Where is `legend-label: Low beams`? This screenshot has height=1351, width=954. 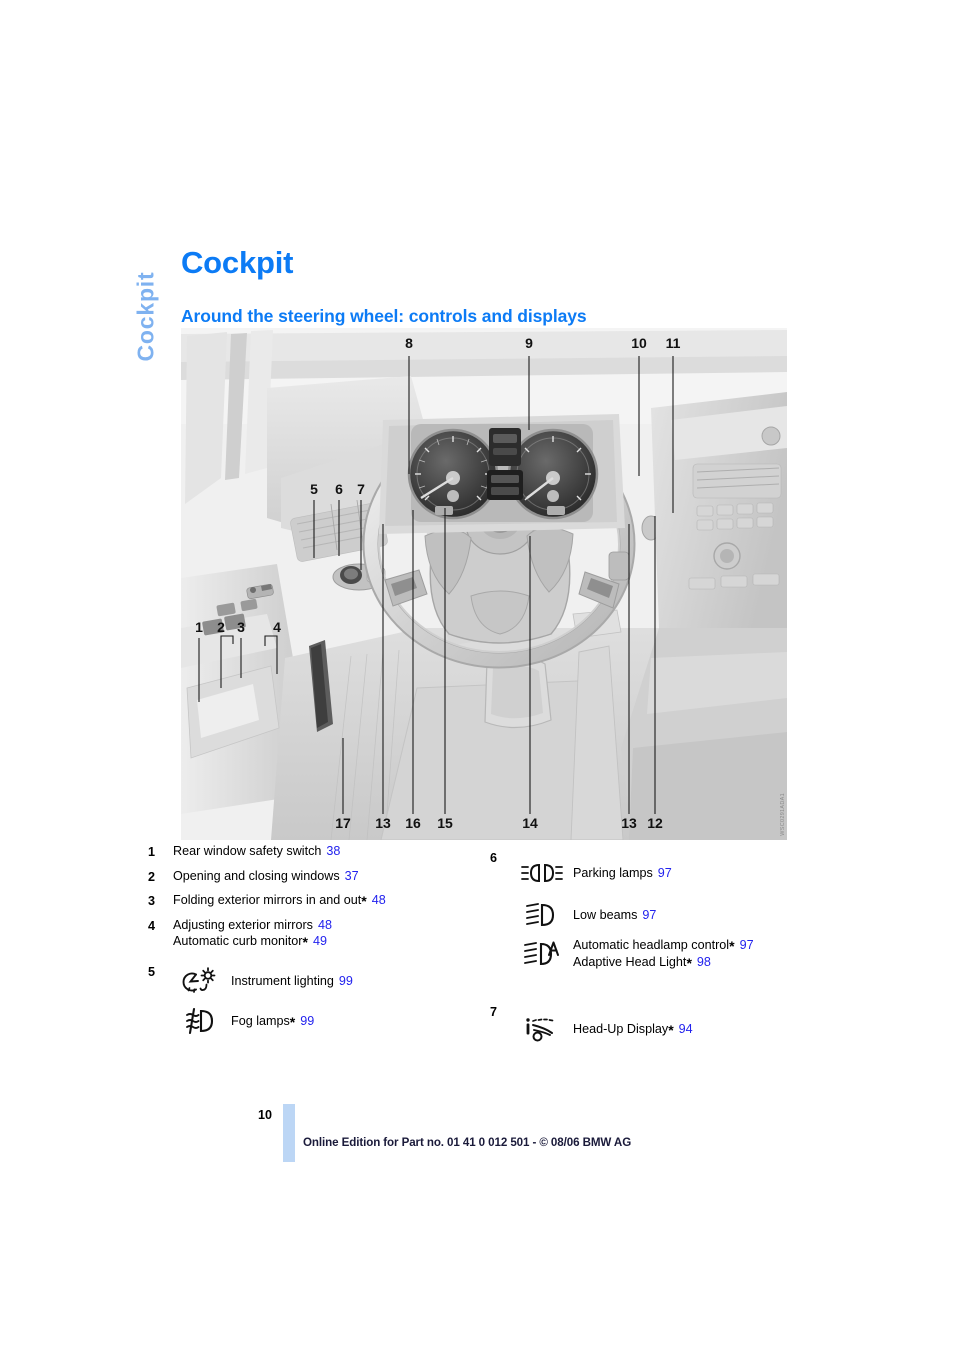
legend-label: Low beams is located at coordinates (605, 914).